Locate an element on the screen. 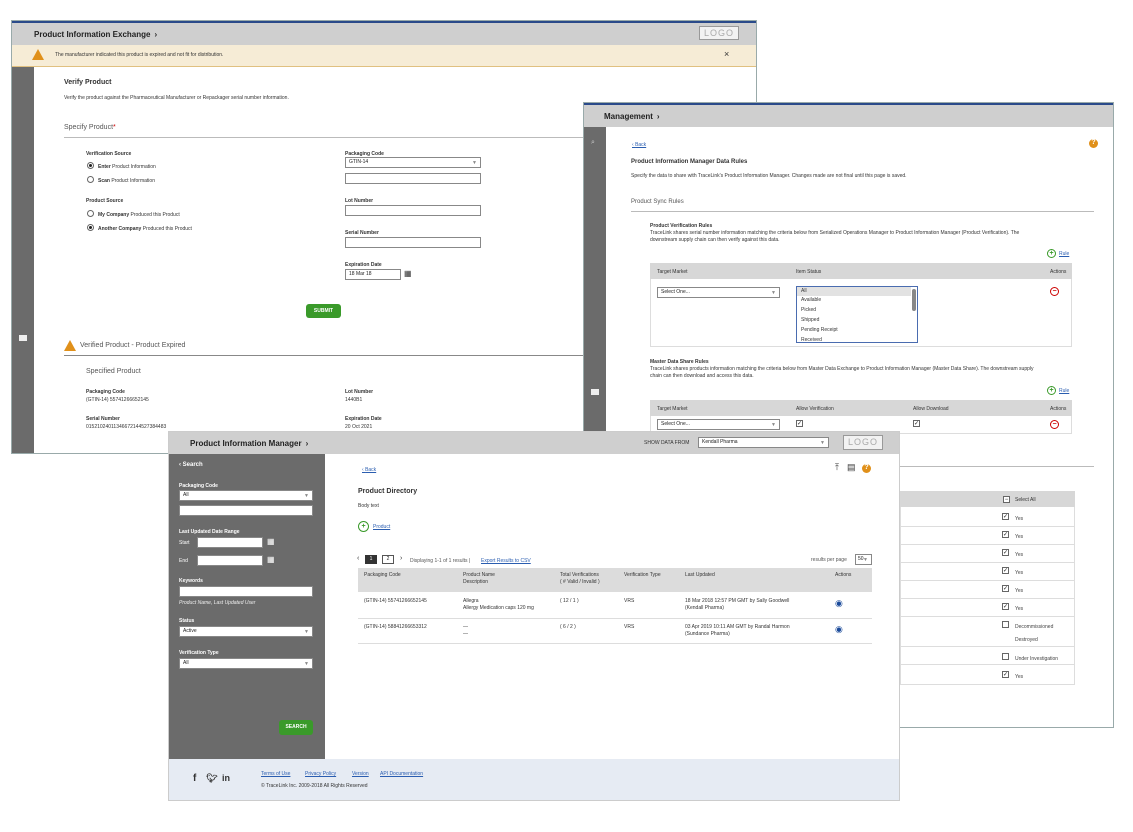 Image resolution: width=1133 pixels, height=832 pixels. status-option: Pending Receipt is located at coordinates (819, 330).